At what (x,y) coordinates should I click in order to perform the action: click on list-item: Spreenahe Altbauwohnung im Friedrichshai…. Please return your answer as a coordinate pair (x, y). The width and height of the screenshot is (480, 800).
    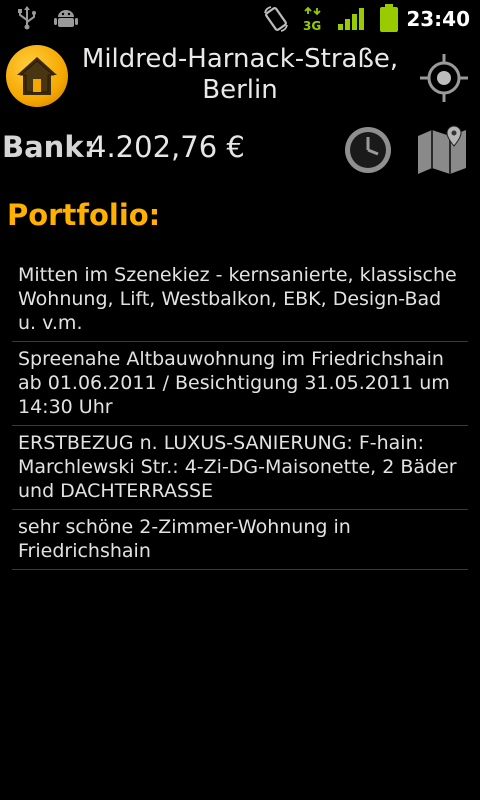
    Looking at the image, I should click on (240, 384).